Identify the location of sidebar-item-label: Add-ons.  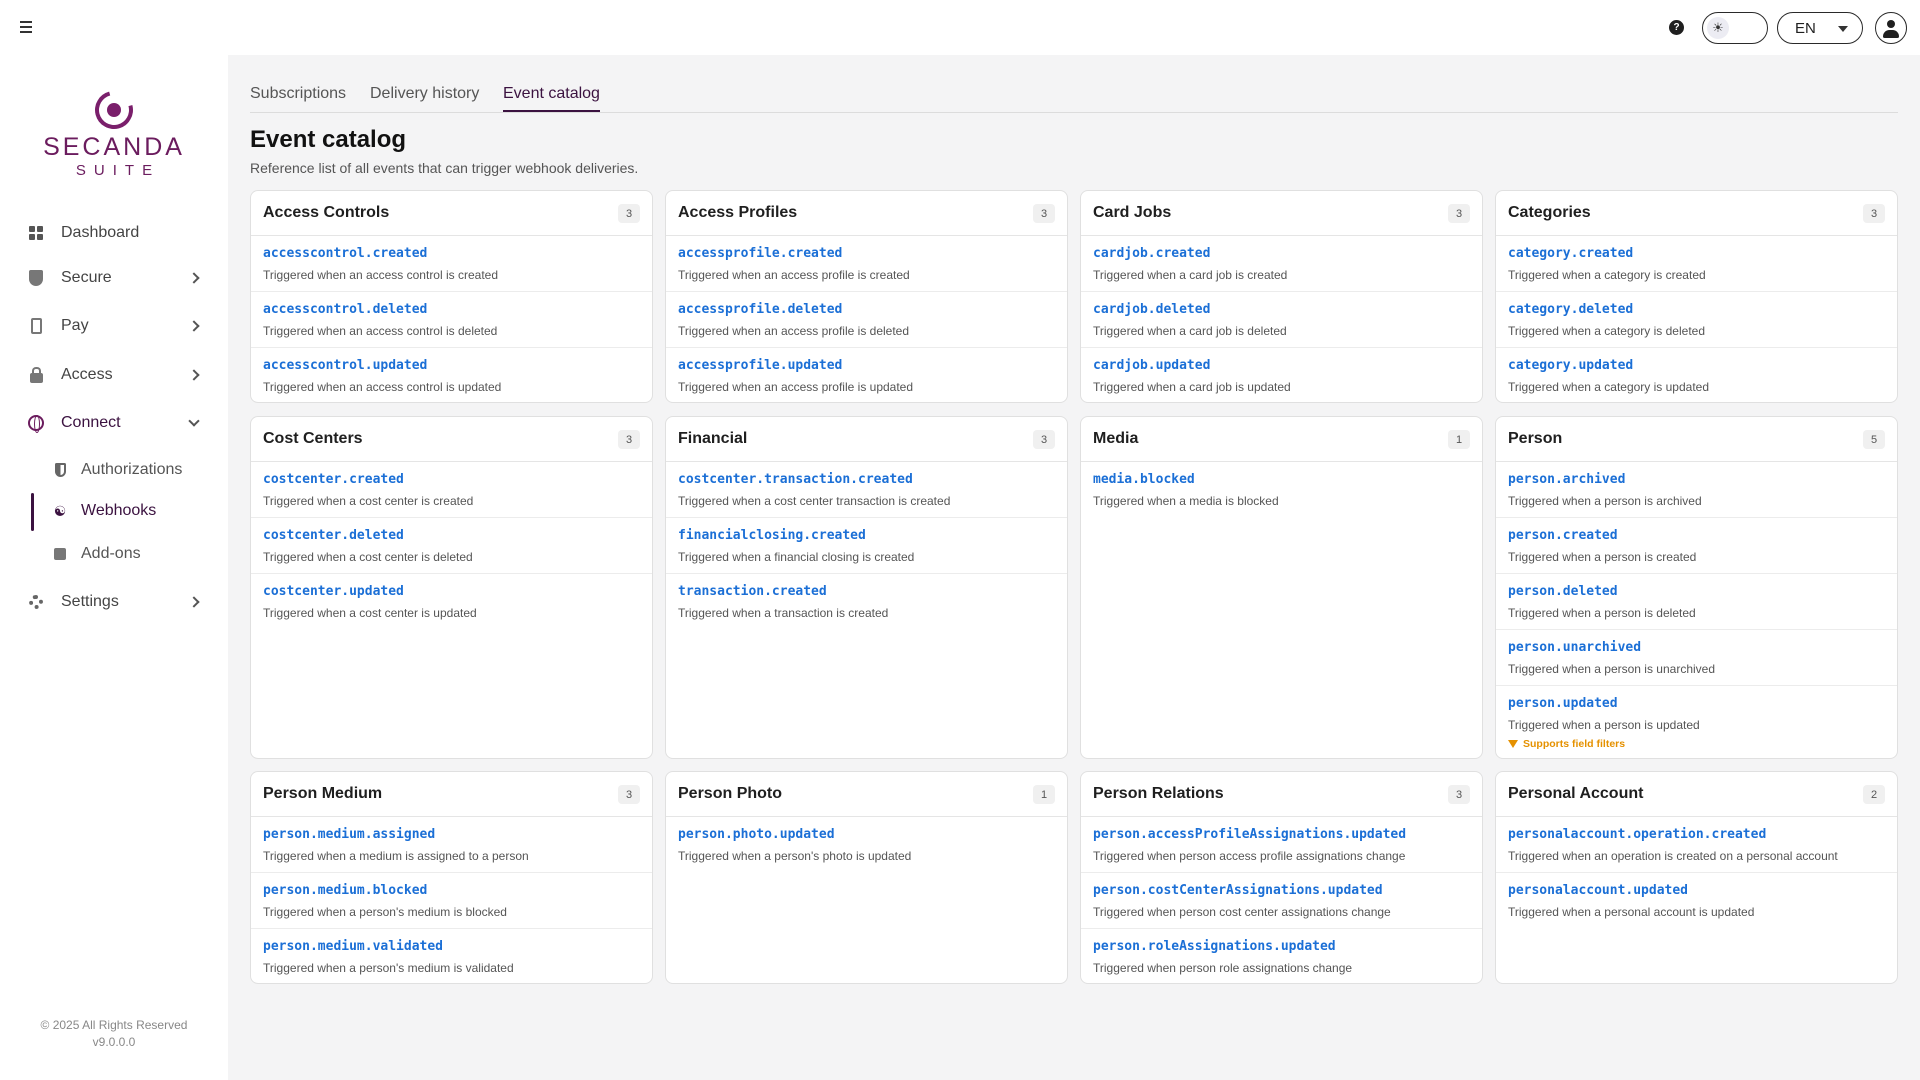
(111, 553).